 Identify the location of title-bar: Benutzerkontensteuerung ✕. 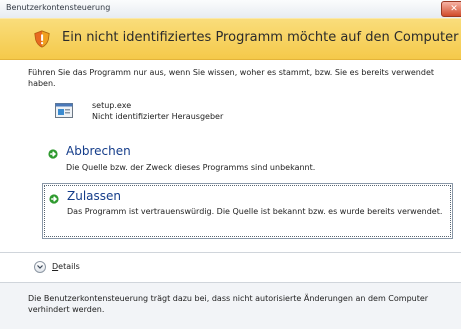
(230, 9).